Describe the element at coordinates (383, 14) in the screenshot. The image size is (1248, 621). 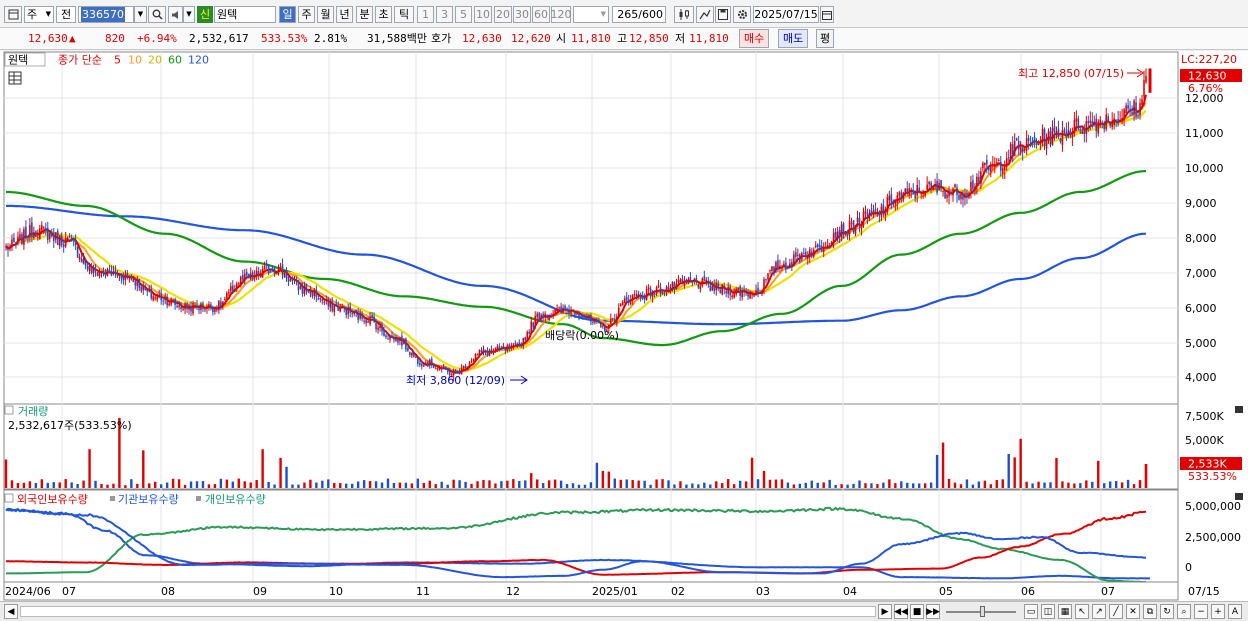
I see `period-second: 초` at that location.